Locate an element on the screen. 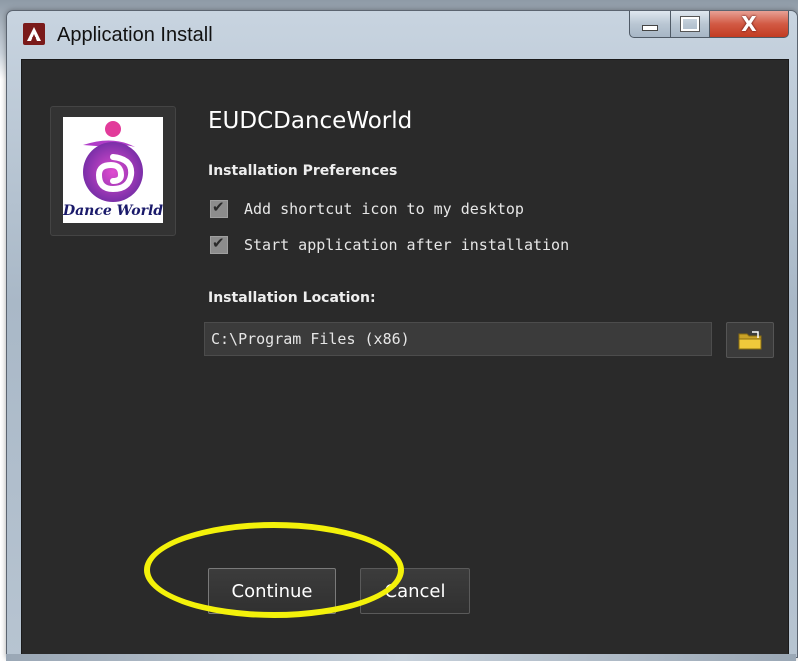  desktop-shortcut-label: Add shortcut icon to my desktop is located at coordinates (384, 209).